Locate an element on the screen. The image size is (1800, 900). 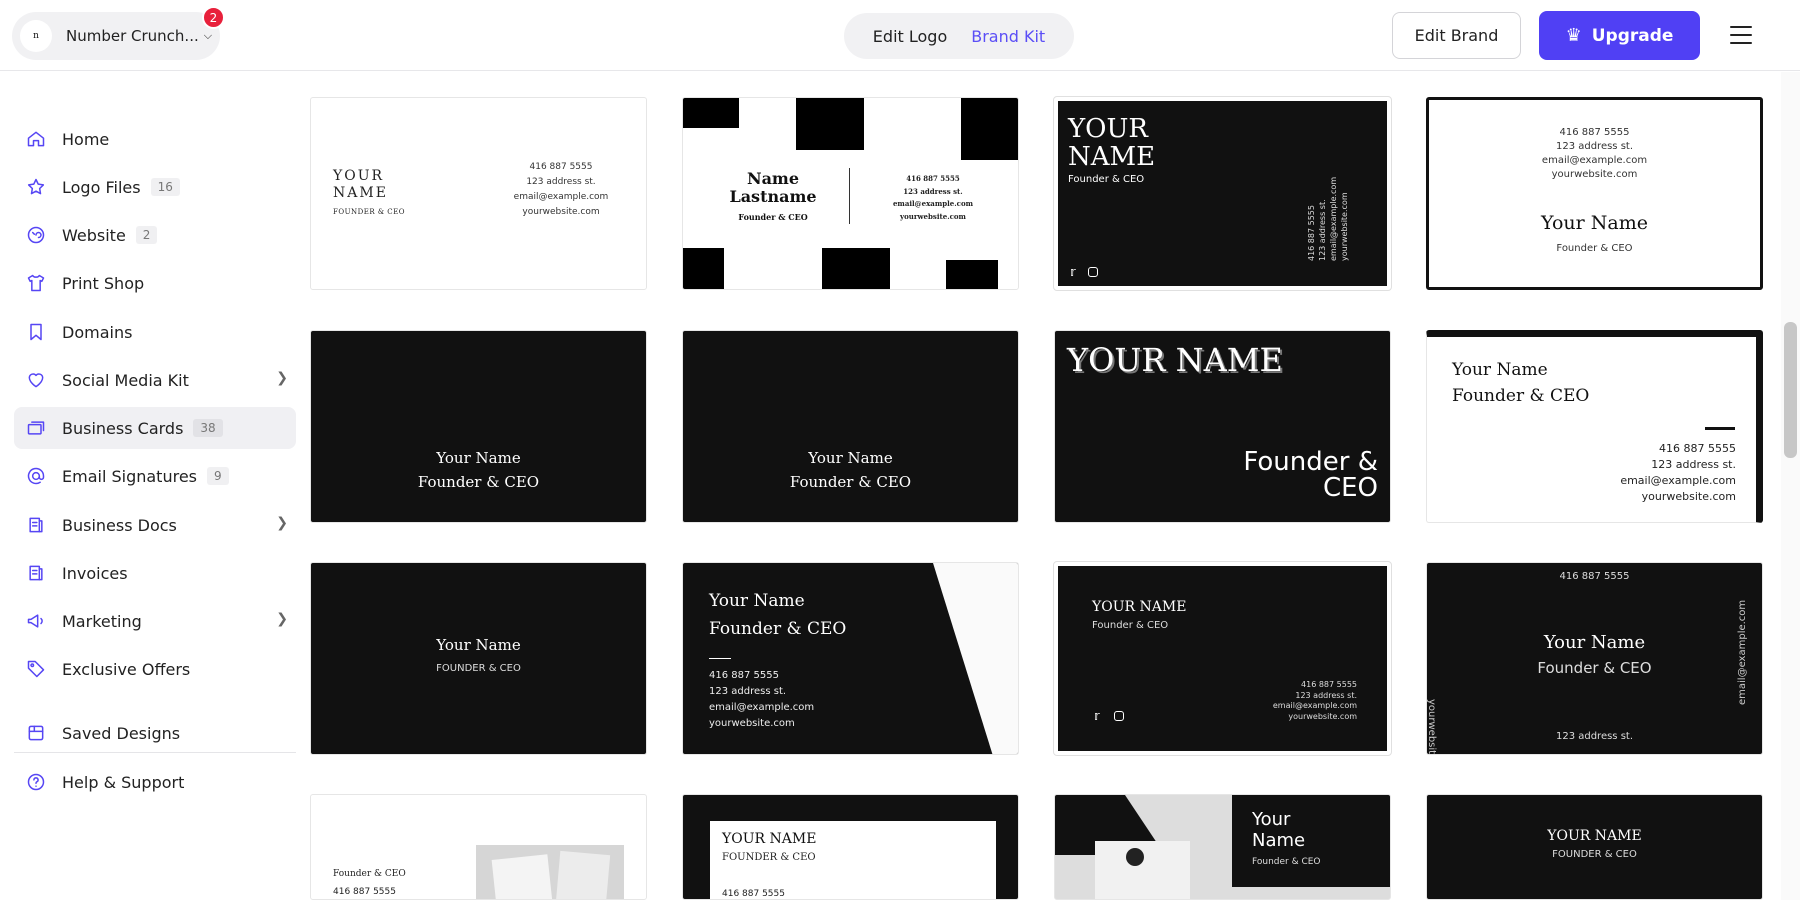
sidebar-item-label: Business Docs is located at coordinates (119, 525).